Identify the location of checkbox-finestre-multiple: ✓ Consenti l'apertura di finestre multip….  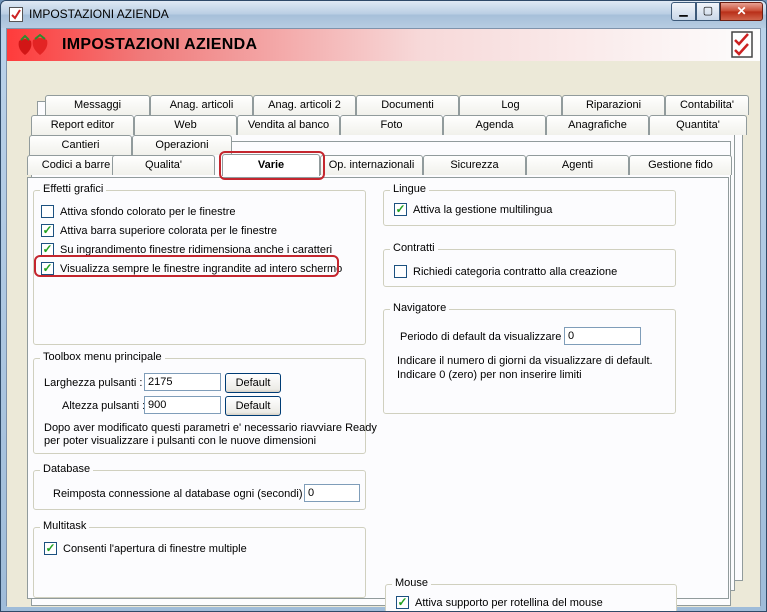
(145, 548).